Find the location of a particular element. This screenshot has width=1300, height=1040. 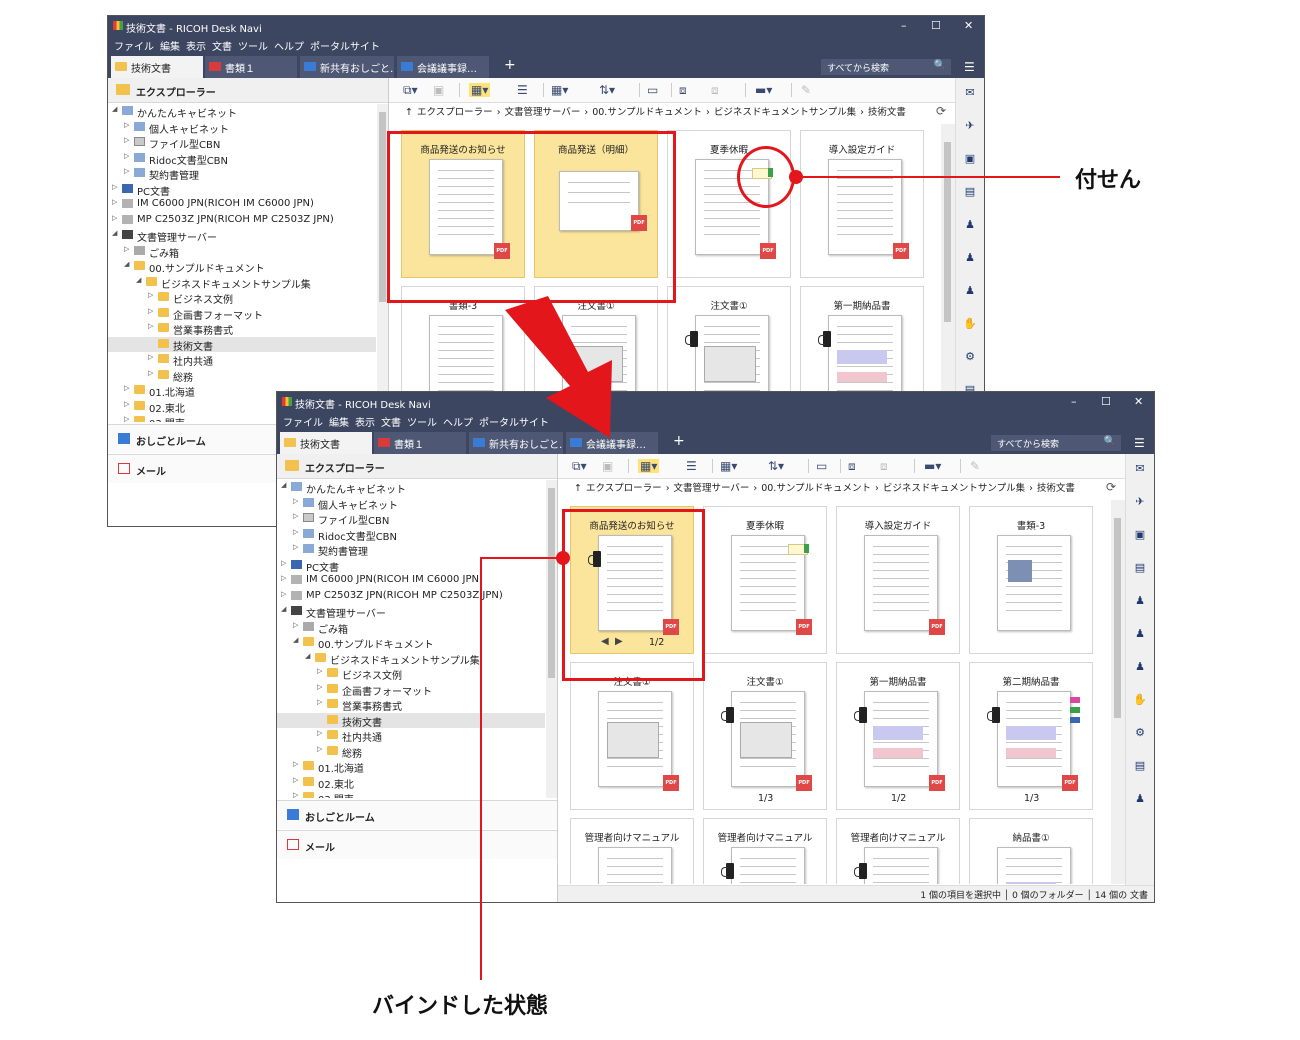

tree-node: ▷ MP C2503Z JPN(RICOH MP C2503Z JPN) is located at coordinates (411, 596).